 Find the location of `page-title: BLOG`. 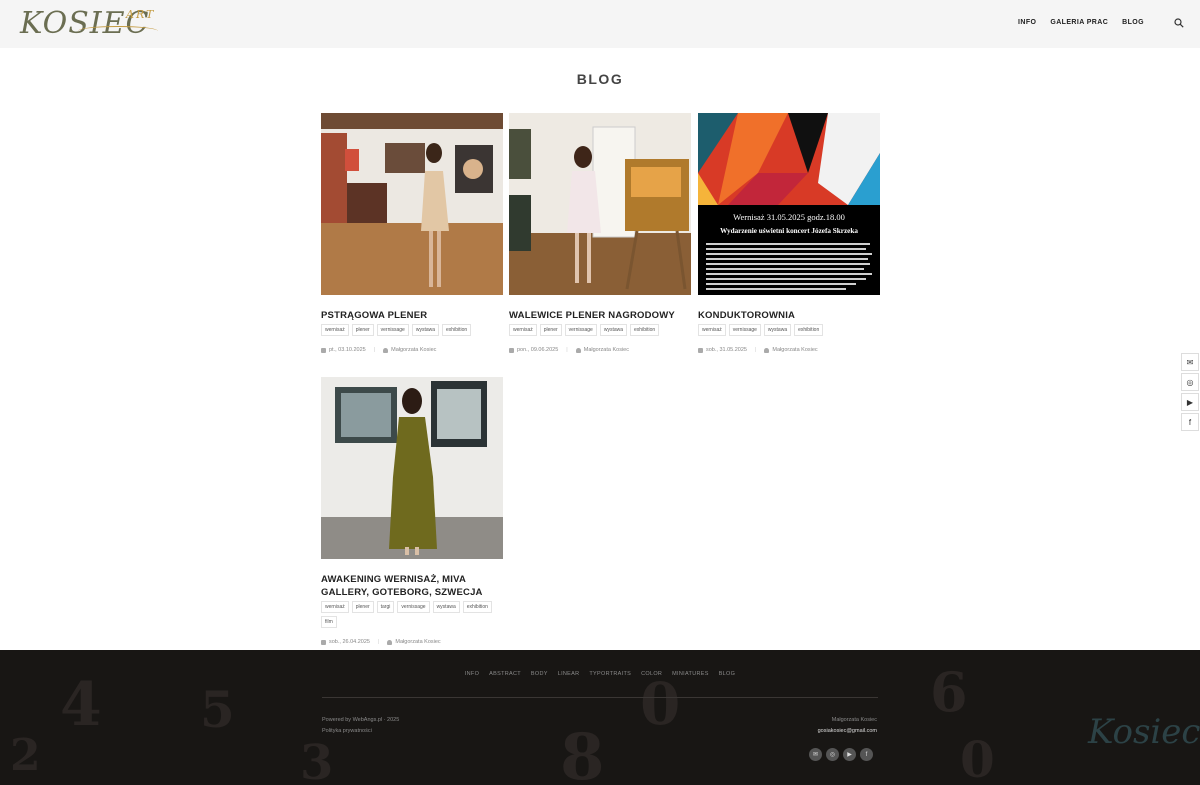

page-title: BLOG is located at coordinates (600, 79).